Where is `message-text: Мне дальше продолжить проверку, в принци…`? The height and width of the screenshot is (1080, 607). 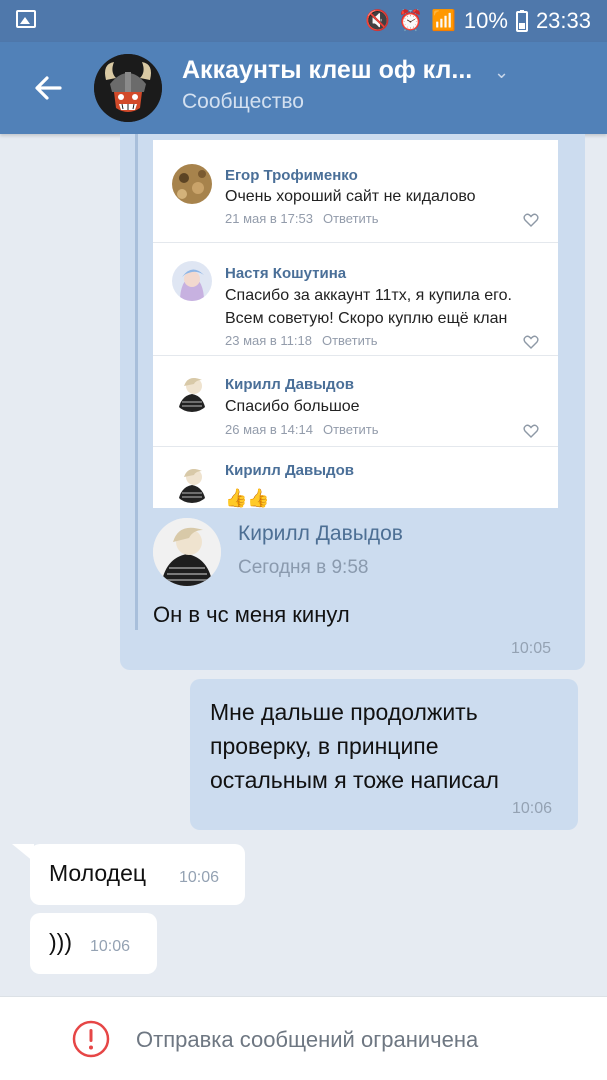
message-text: Мне дальше продолжить проверку, в принци… is located at coordinates (390, 746).